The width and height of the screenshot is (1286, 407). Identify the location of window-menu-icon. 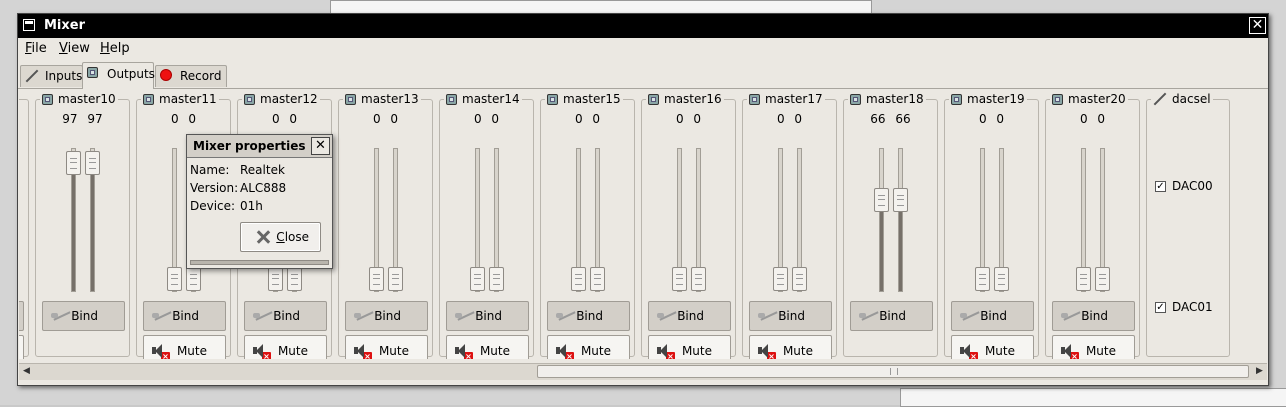
(29, 25).